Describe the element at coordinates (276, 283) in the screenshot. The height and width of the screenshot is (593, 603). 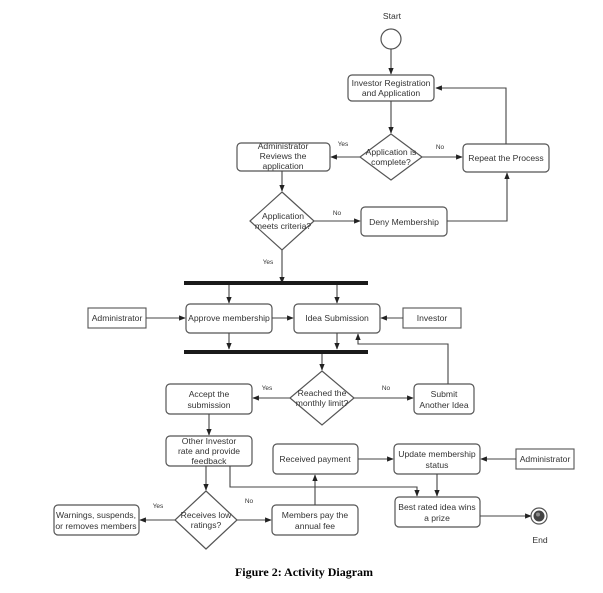
I see `fork-bar` at that location.